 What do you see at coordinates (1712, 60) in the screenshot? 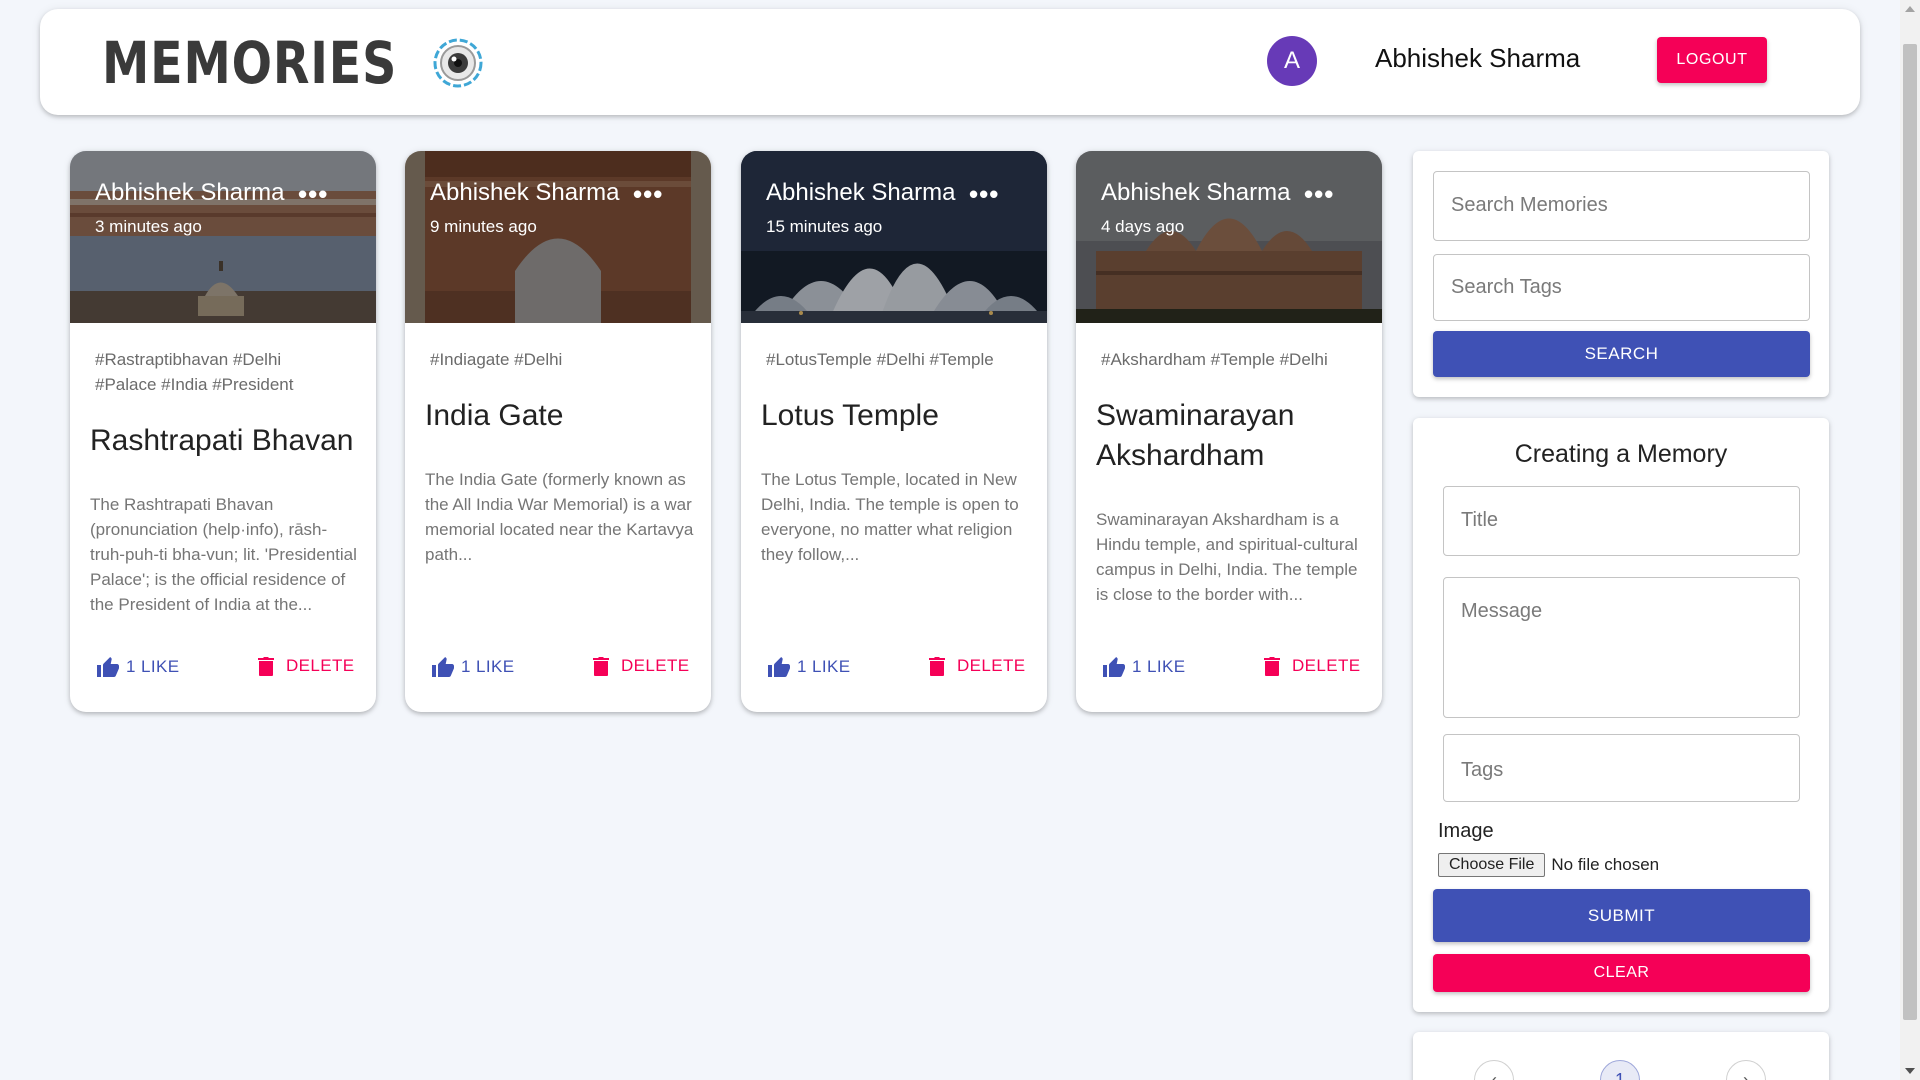
I see `logout-button: LOGOUT` at bounding box center [1712, 60].